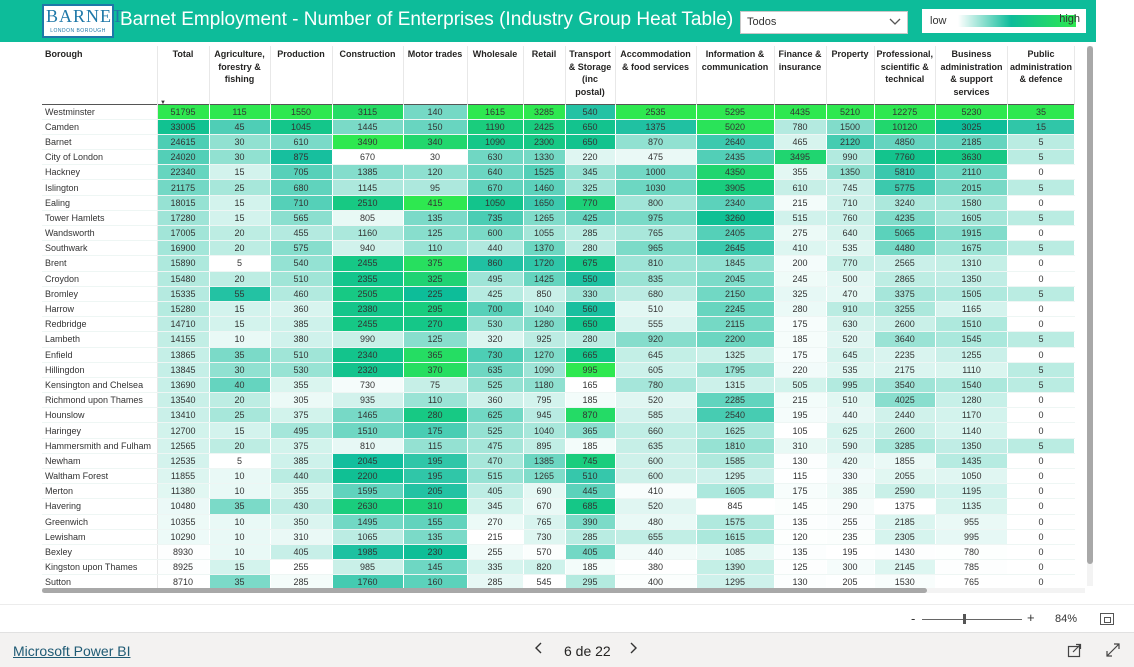 This screenshot has height=667, width=1134. Describe the element at coordinates (240, 75) in the screenshot. I see `column-header: Agriculture, forestry & fishing` at that location.